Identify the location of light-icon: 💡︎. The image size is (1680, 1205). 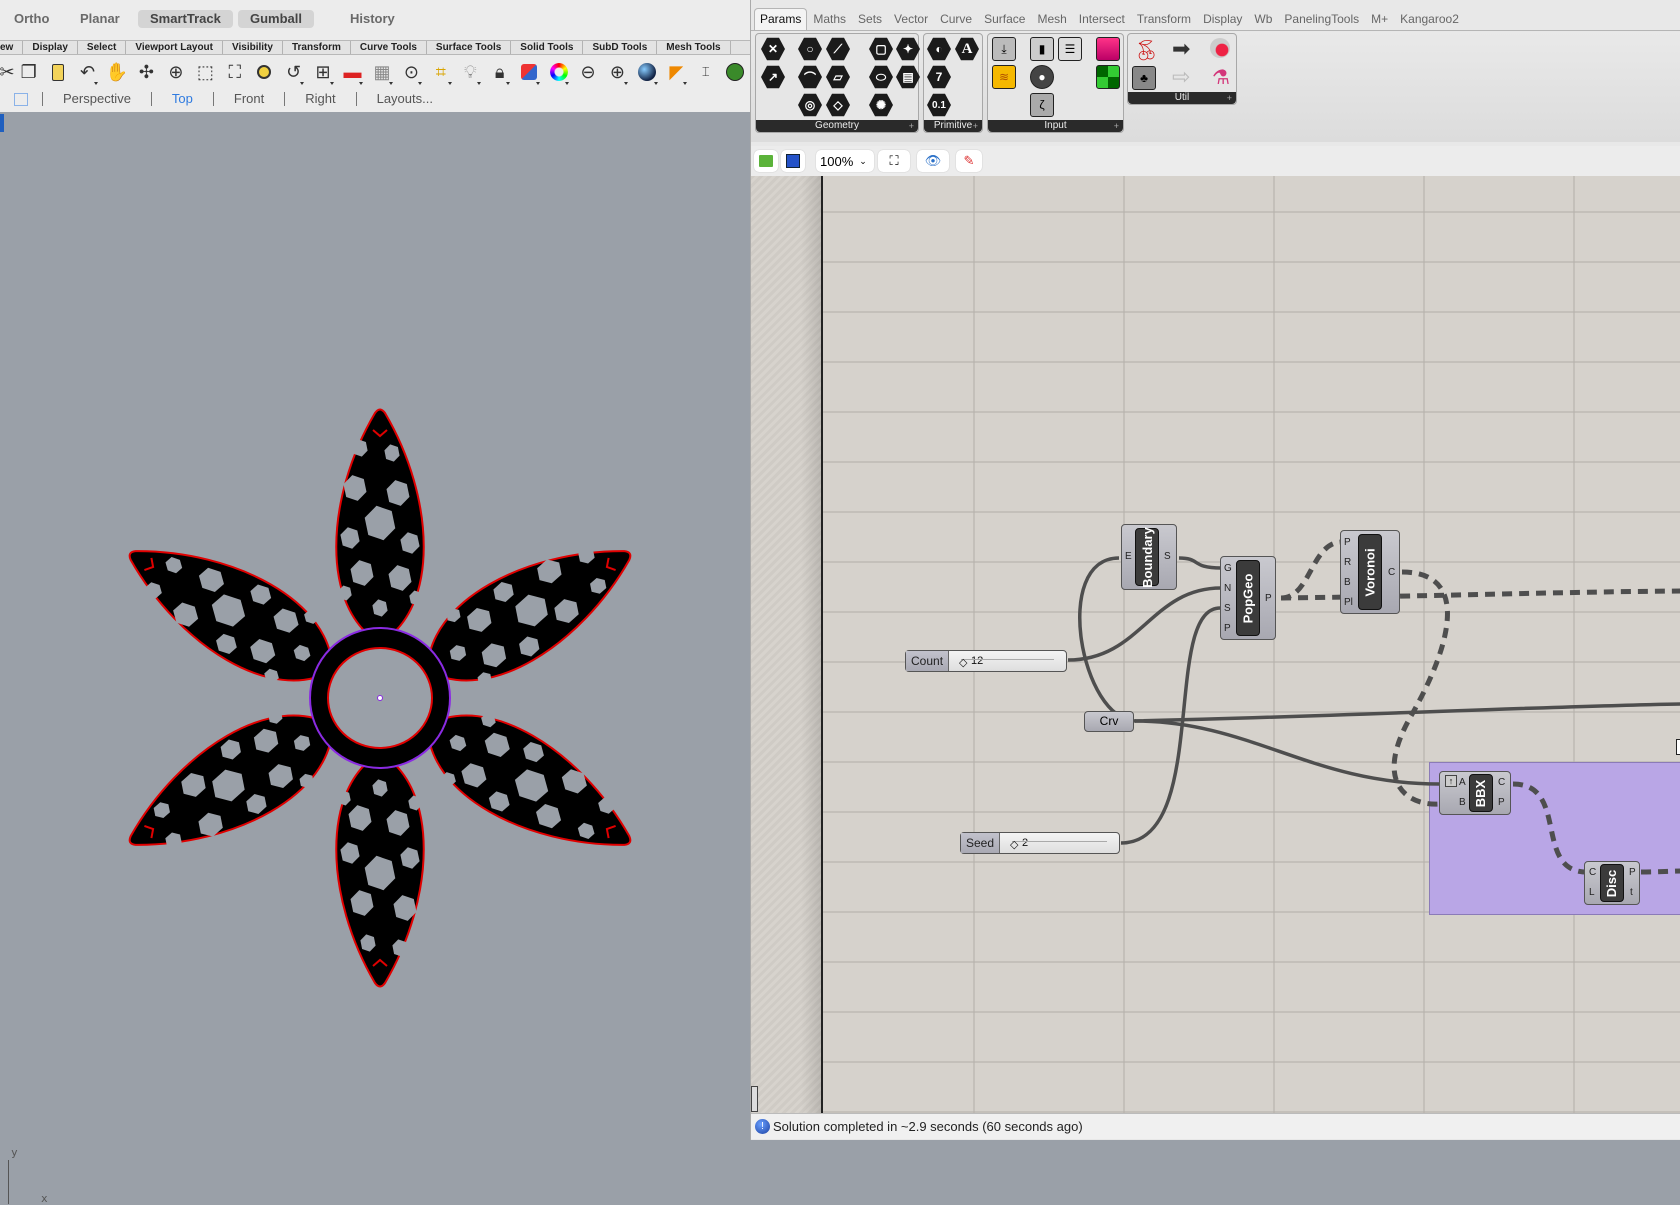
(470, 72).